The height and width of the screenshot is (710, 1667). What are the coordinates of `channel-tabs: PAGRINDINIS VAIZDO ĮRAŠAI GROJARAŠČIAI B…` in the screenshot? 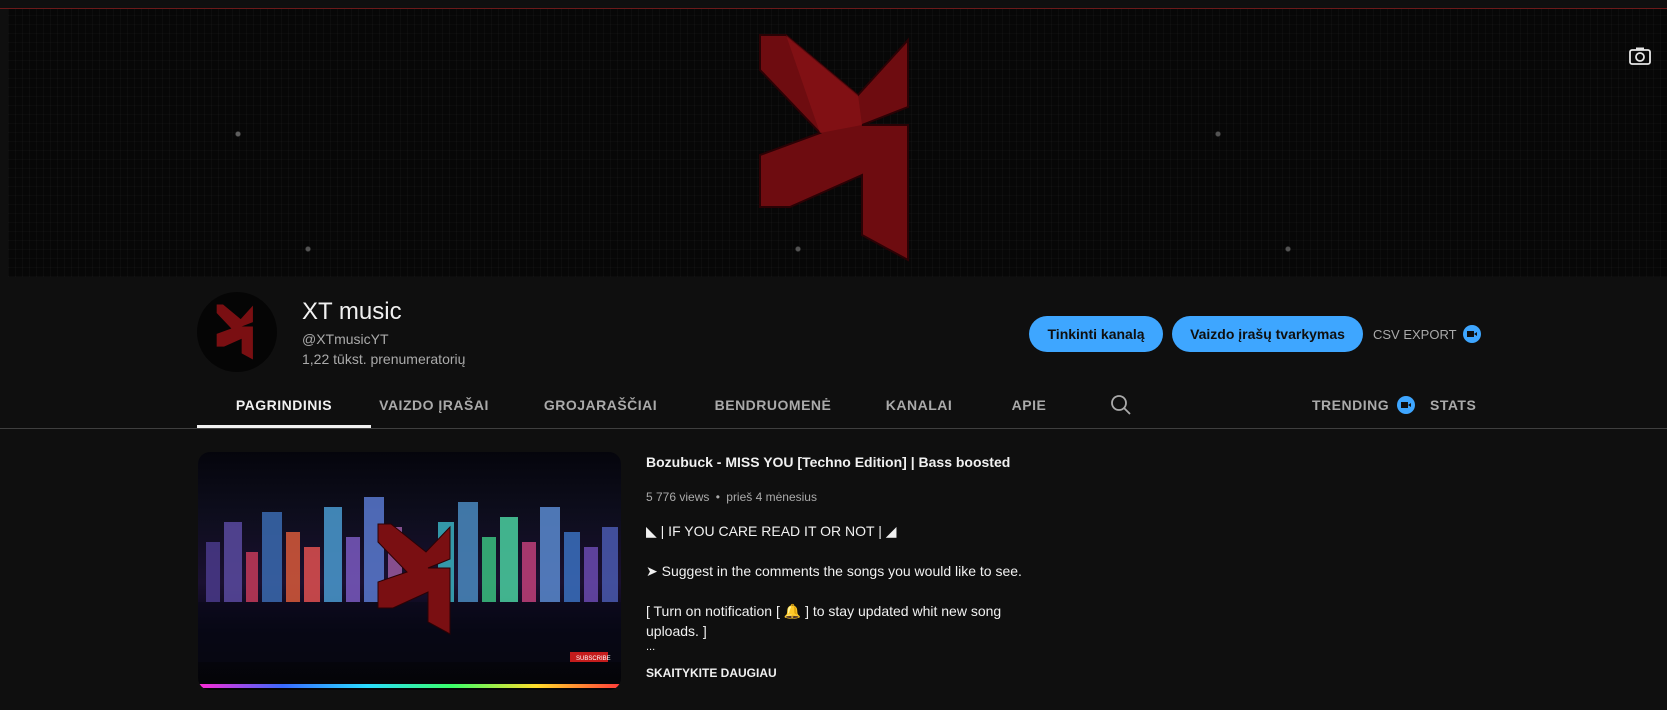 It's located at (833, 406).